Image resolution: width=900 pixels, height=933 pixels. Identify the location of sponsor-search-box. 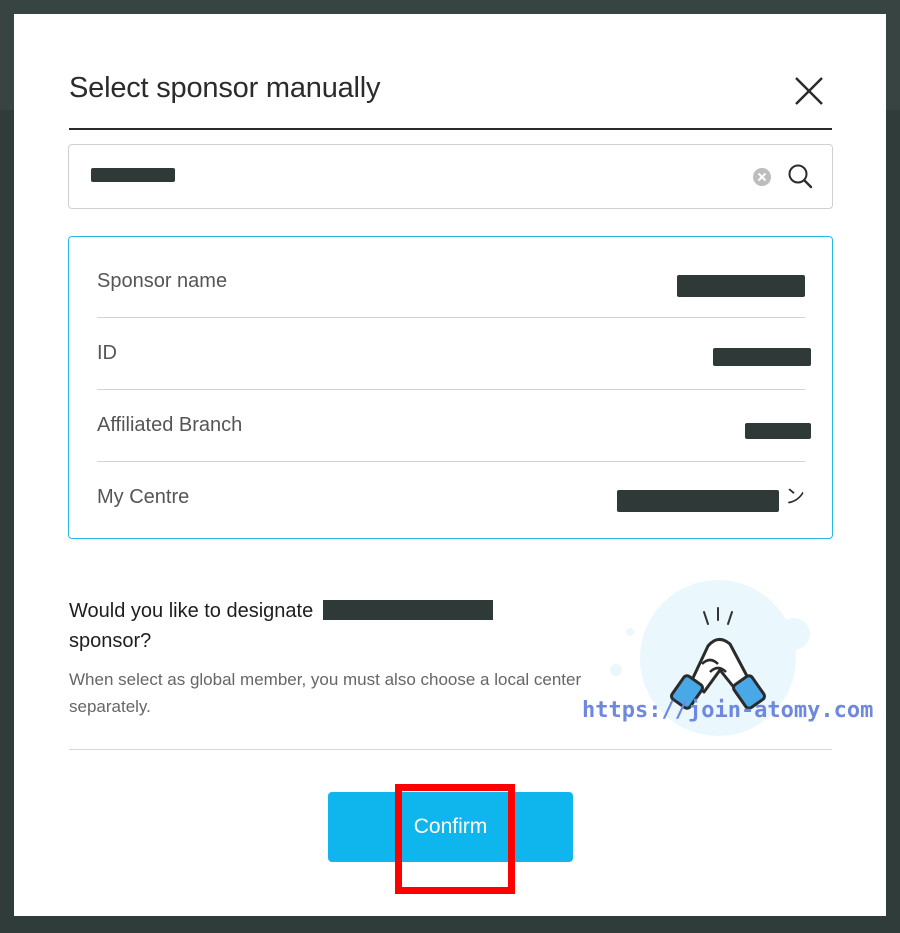
(450, 176).